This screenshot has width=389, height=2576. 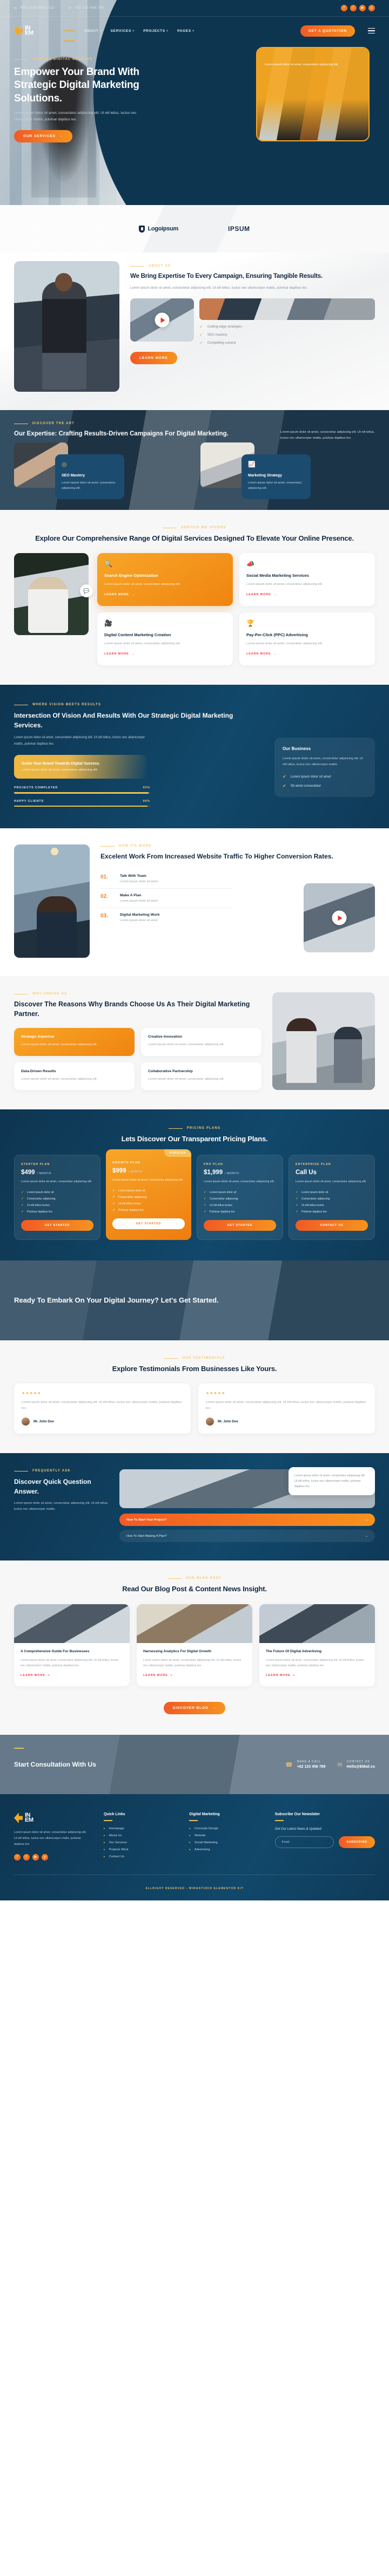 I want to click on eyebrow-line, so click(x=21, y=59).